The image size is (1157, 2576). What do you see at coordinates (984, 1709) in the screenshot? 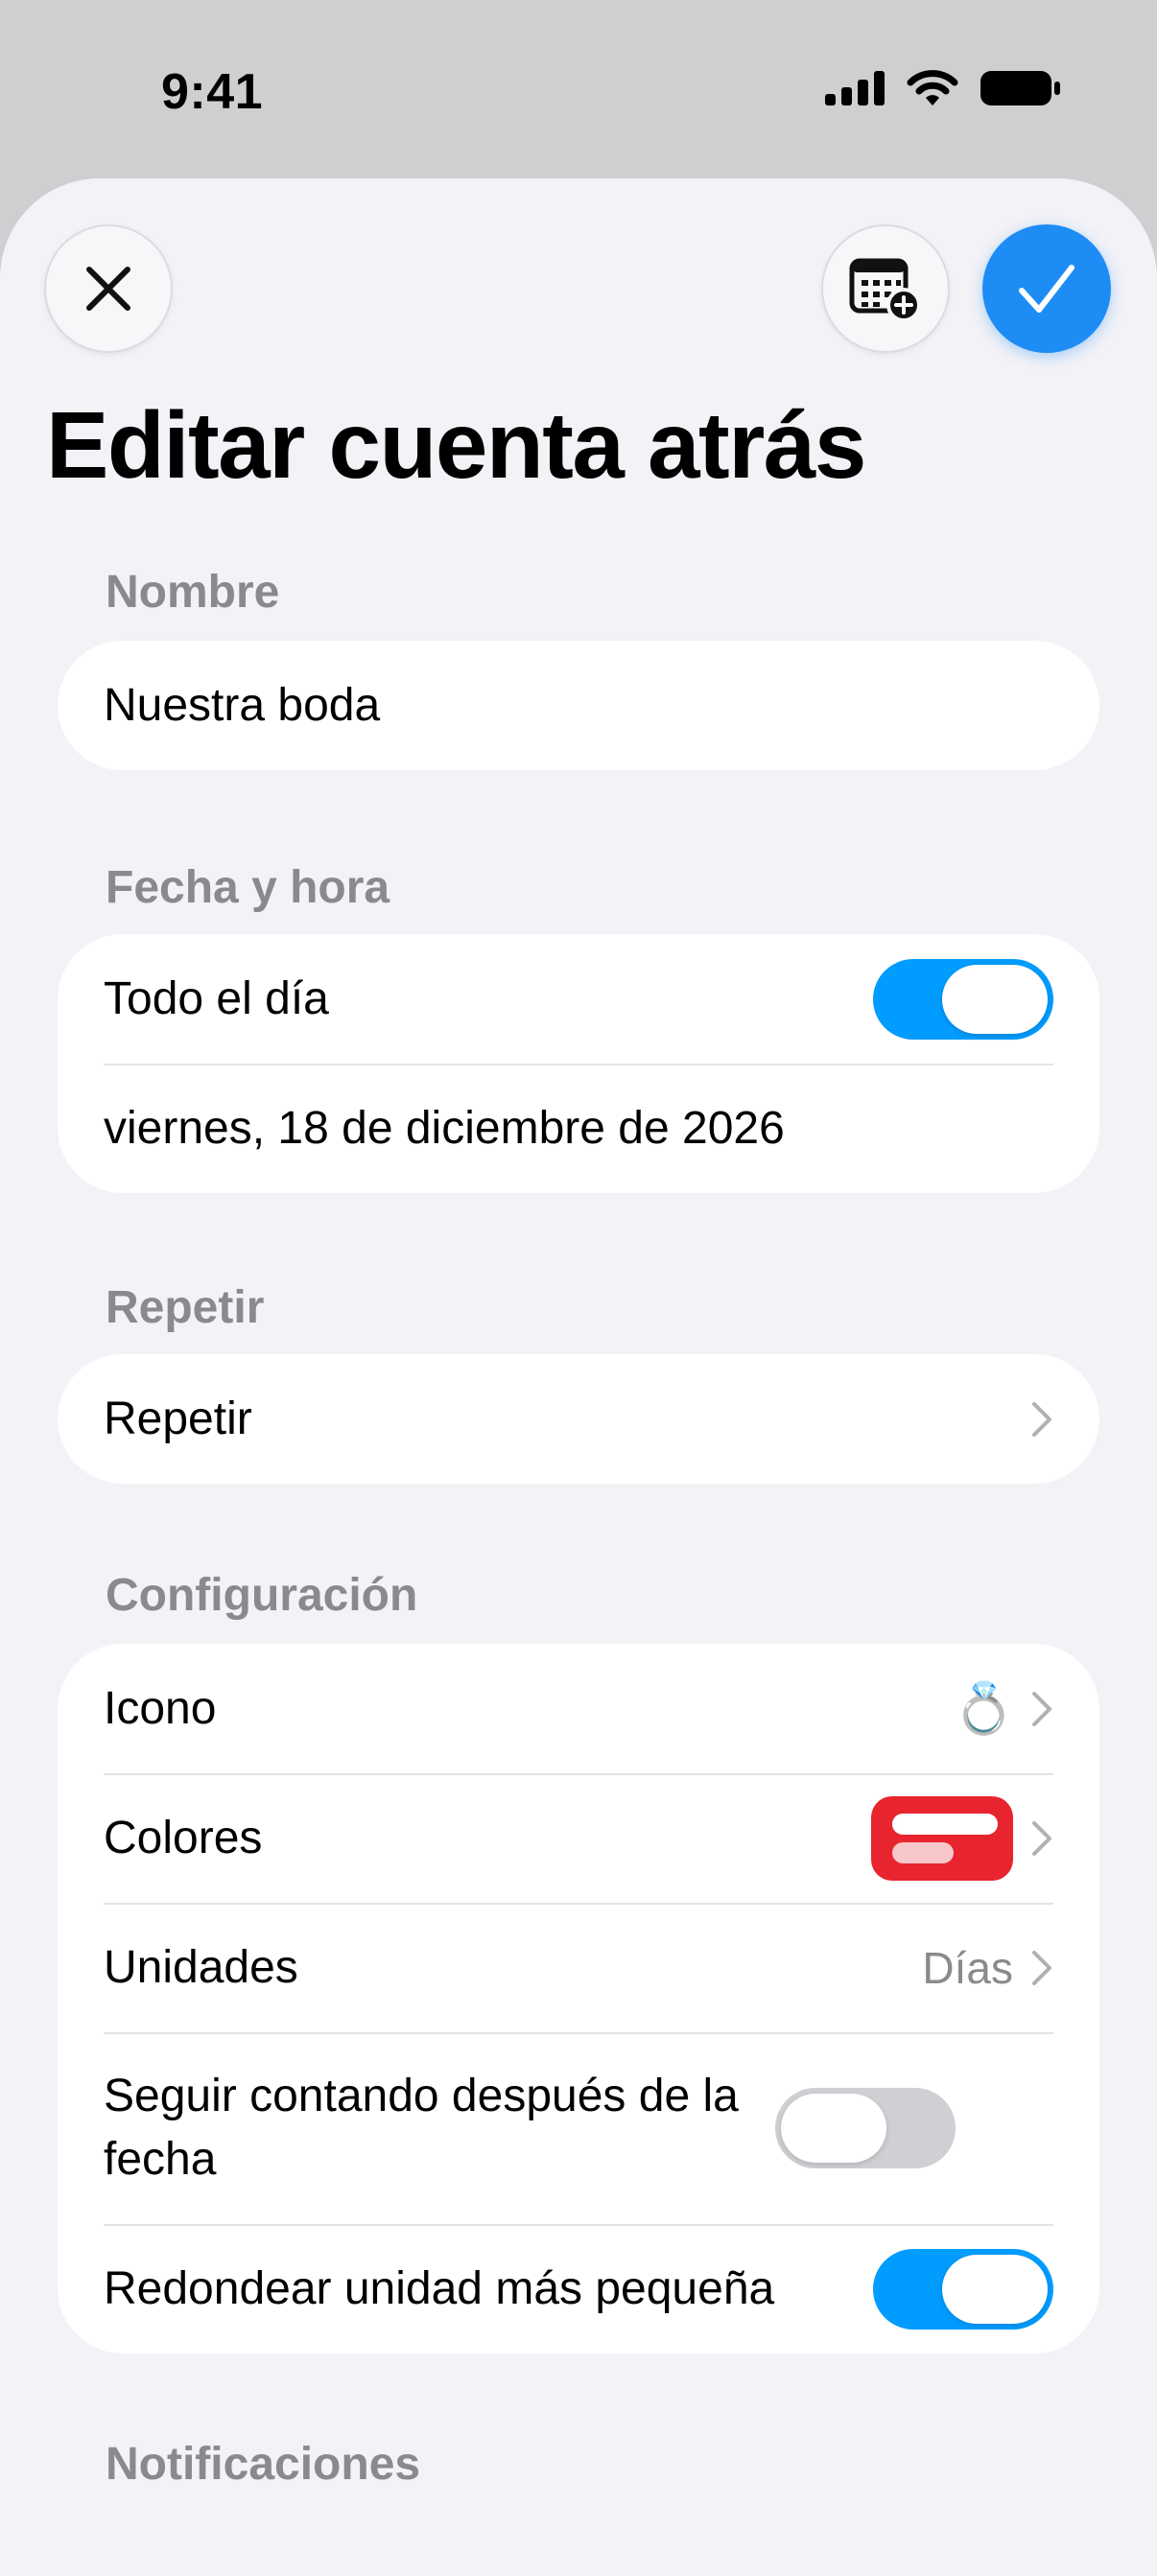
I see `ring-icon: 💍` at bounding box center [984, 1709].